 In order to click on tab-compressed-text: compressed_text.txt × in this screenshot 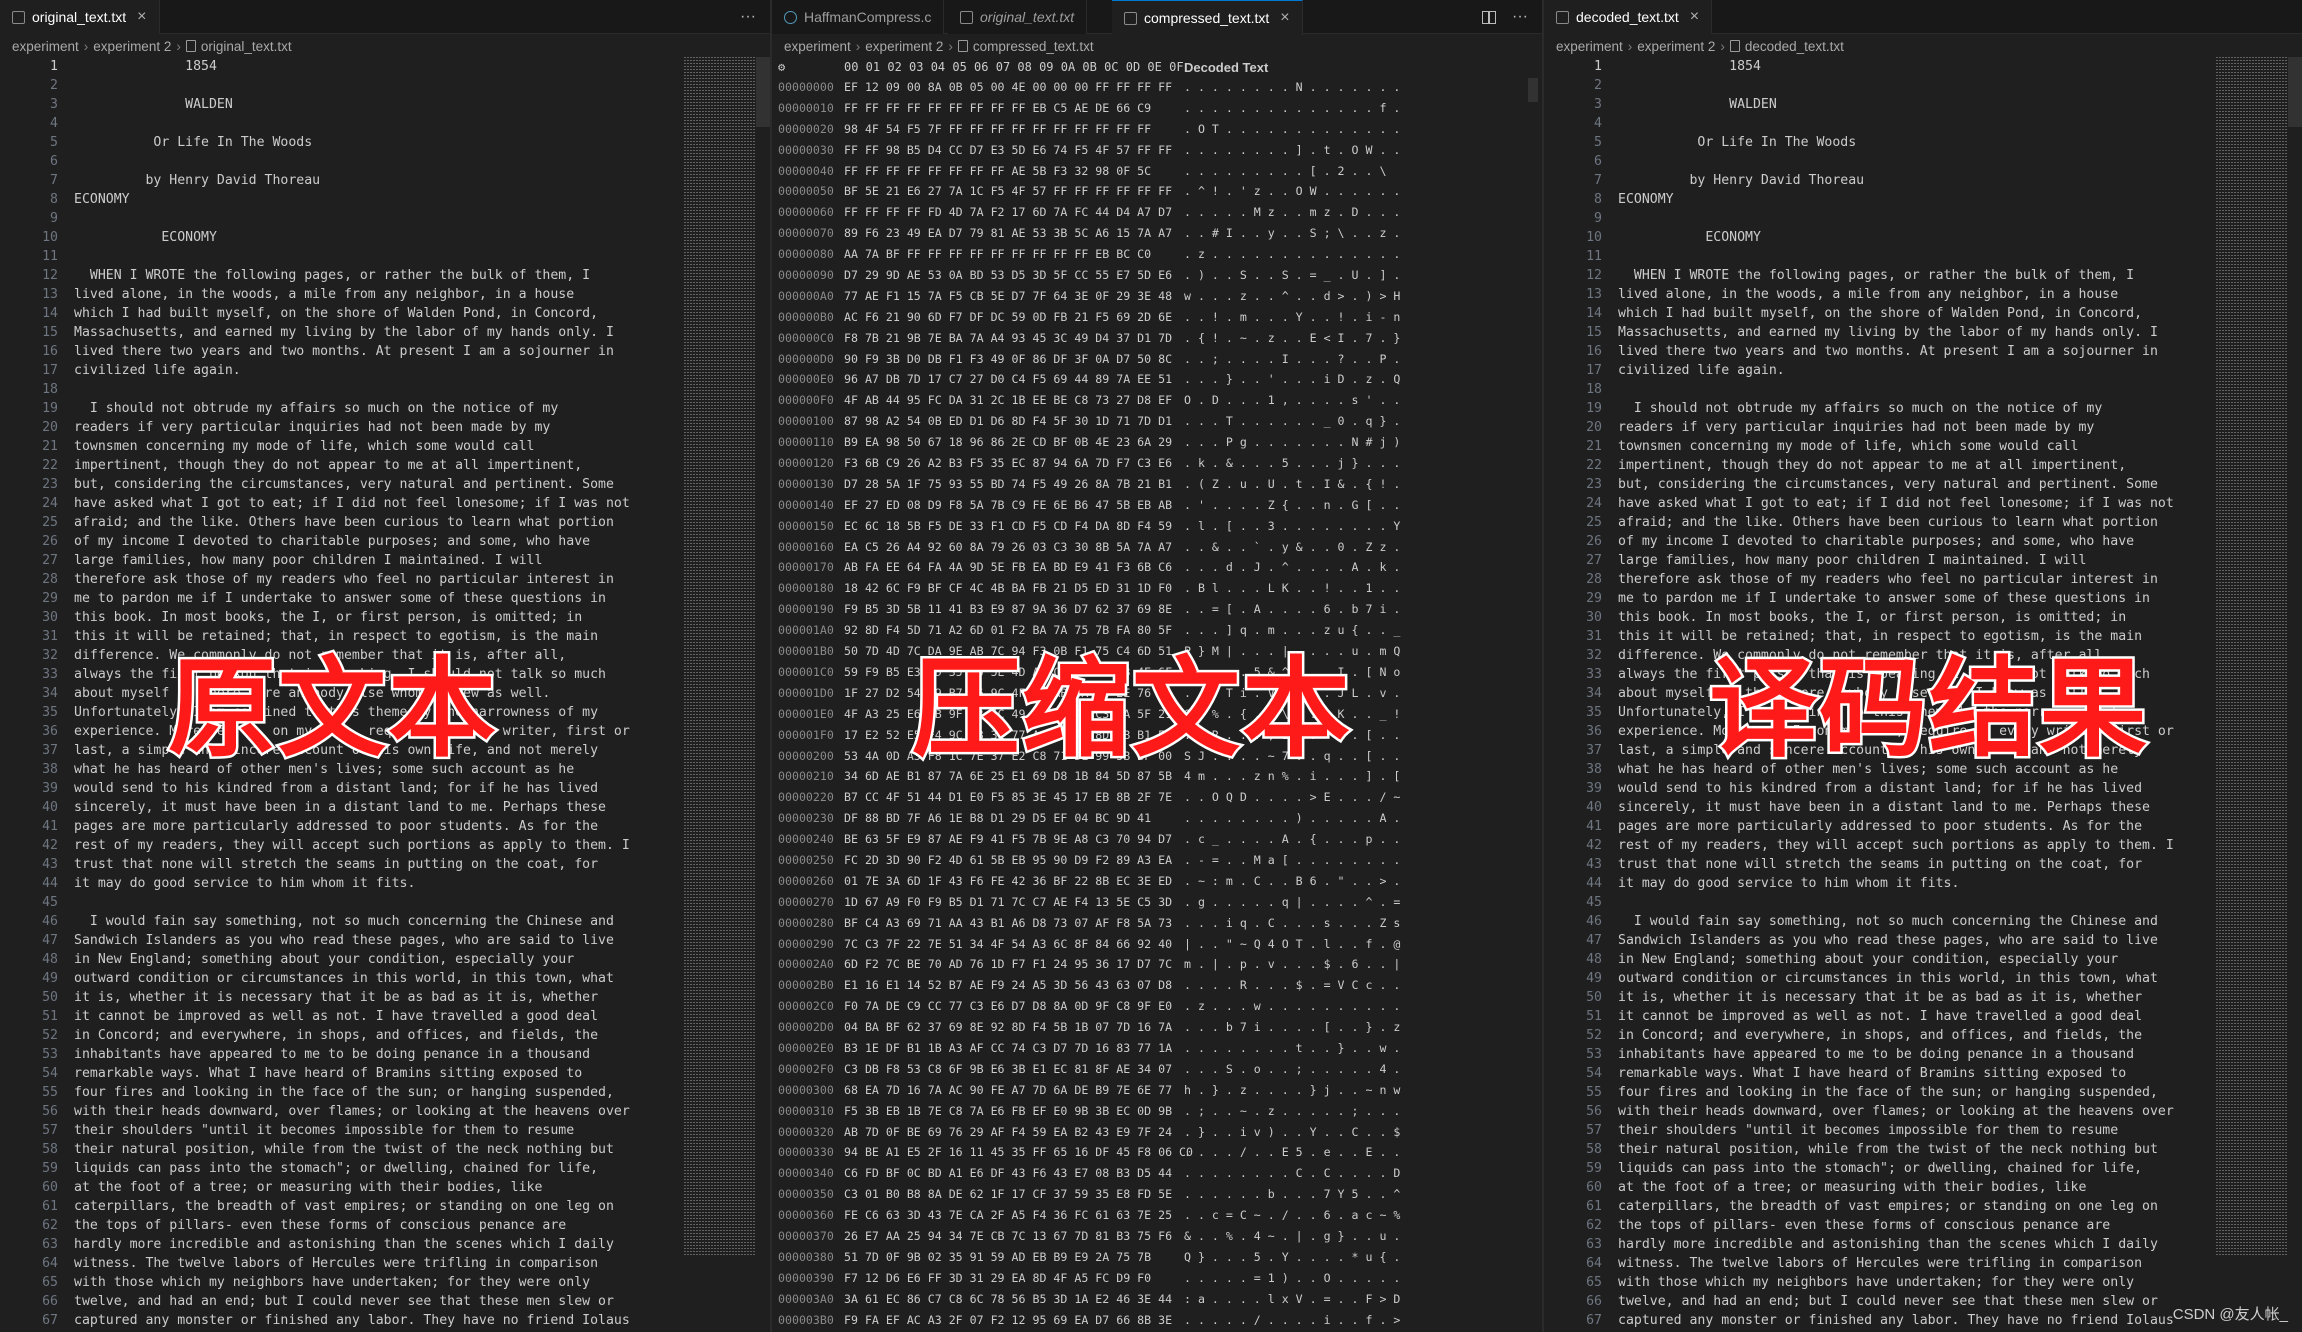, I will do `click(1207, 17)`.